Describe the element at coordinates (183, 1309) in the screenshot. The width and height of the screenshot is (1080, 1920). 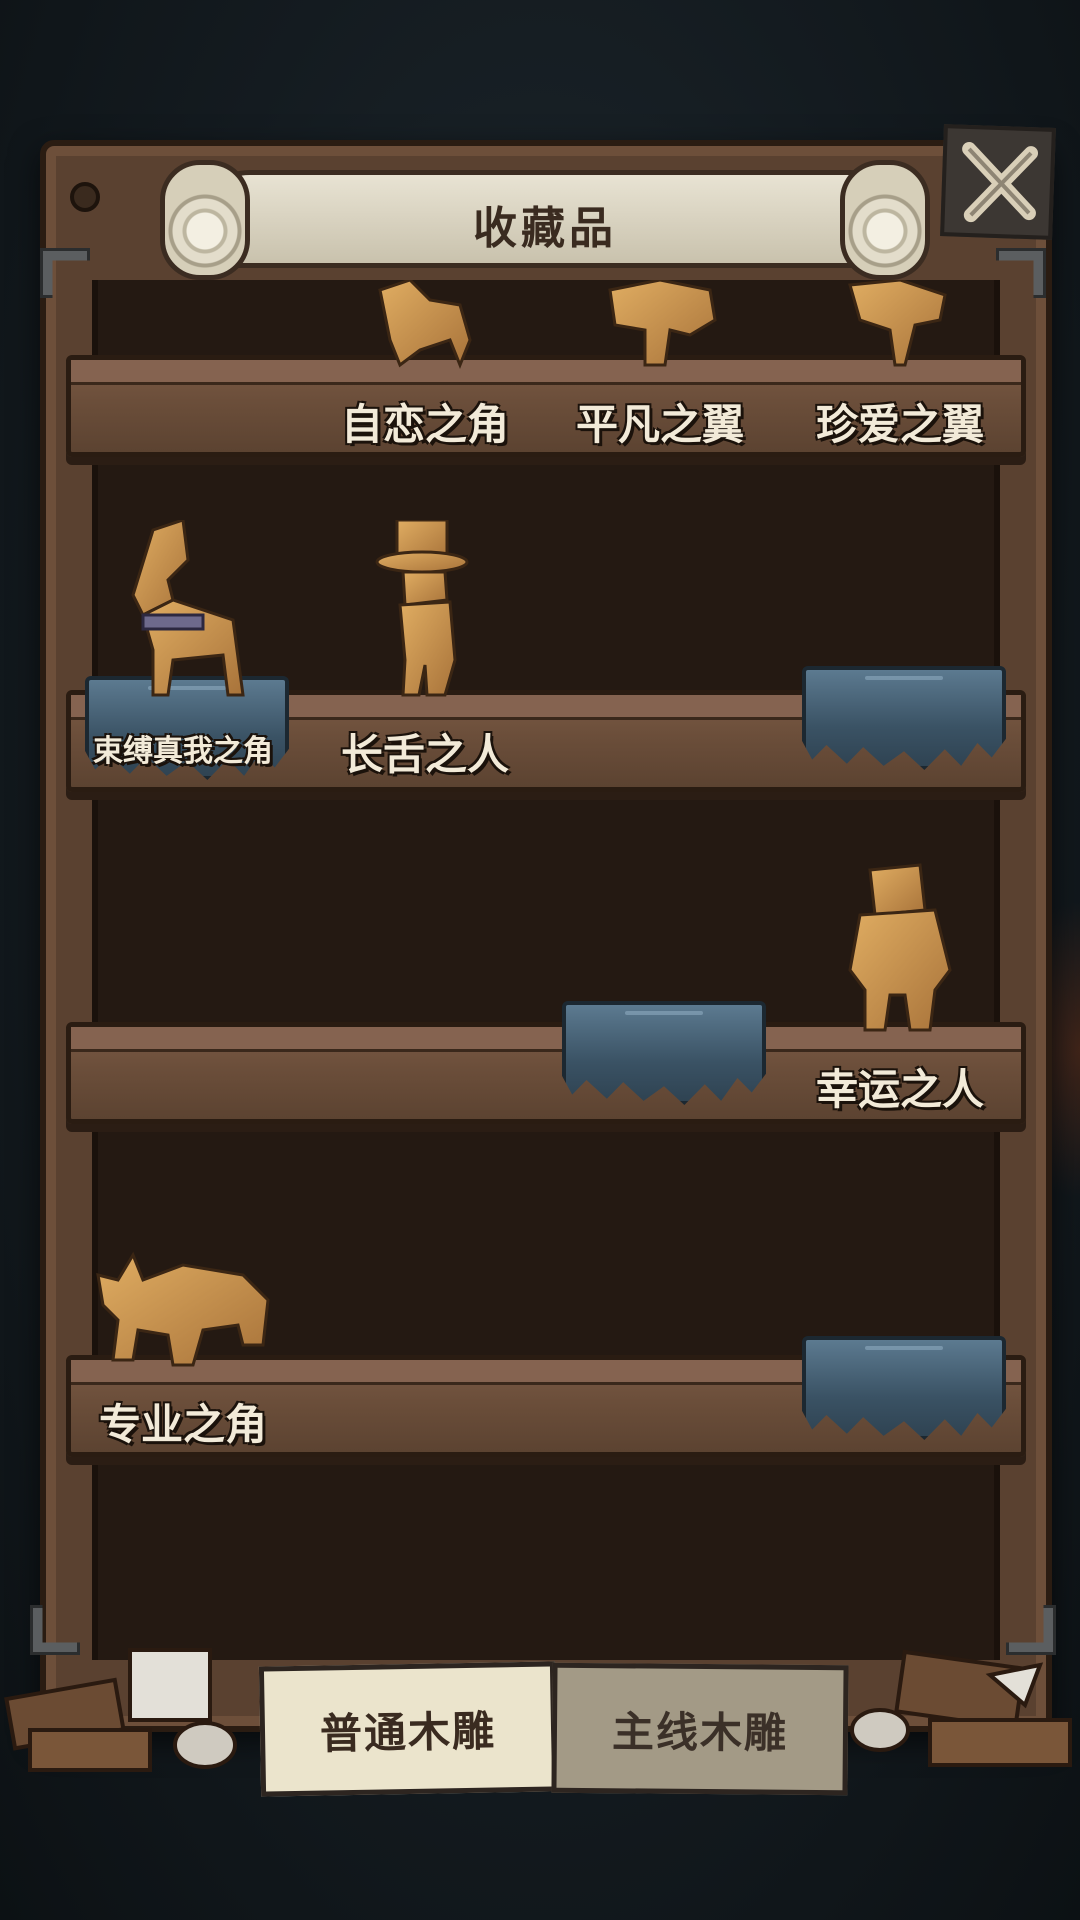
I see `bull-figure-icon` at that location.